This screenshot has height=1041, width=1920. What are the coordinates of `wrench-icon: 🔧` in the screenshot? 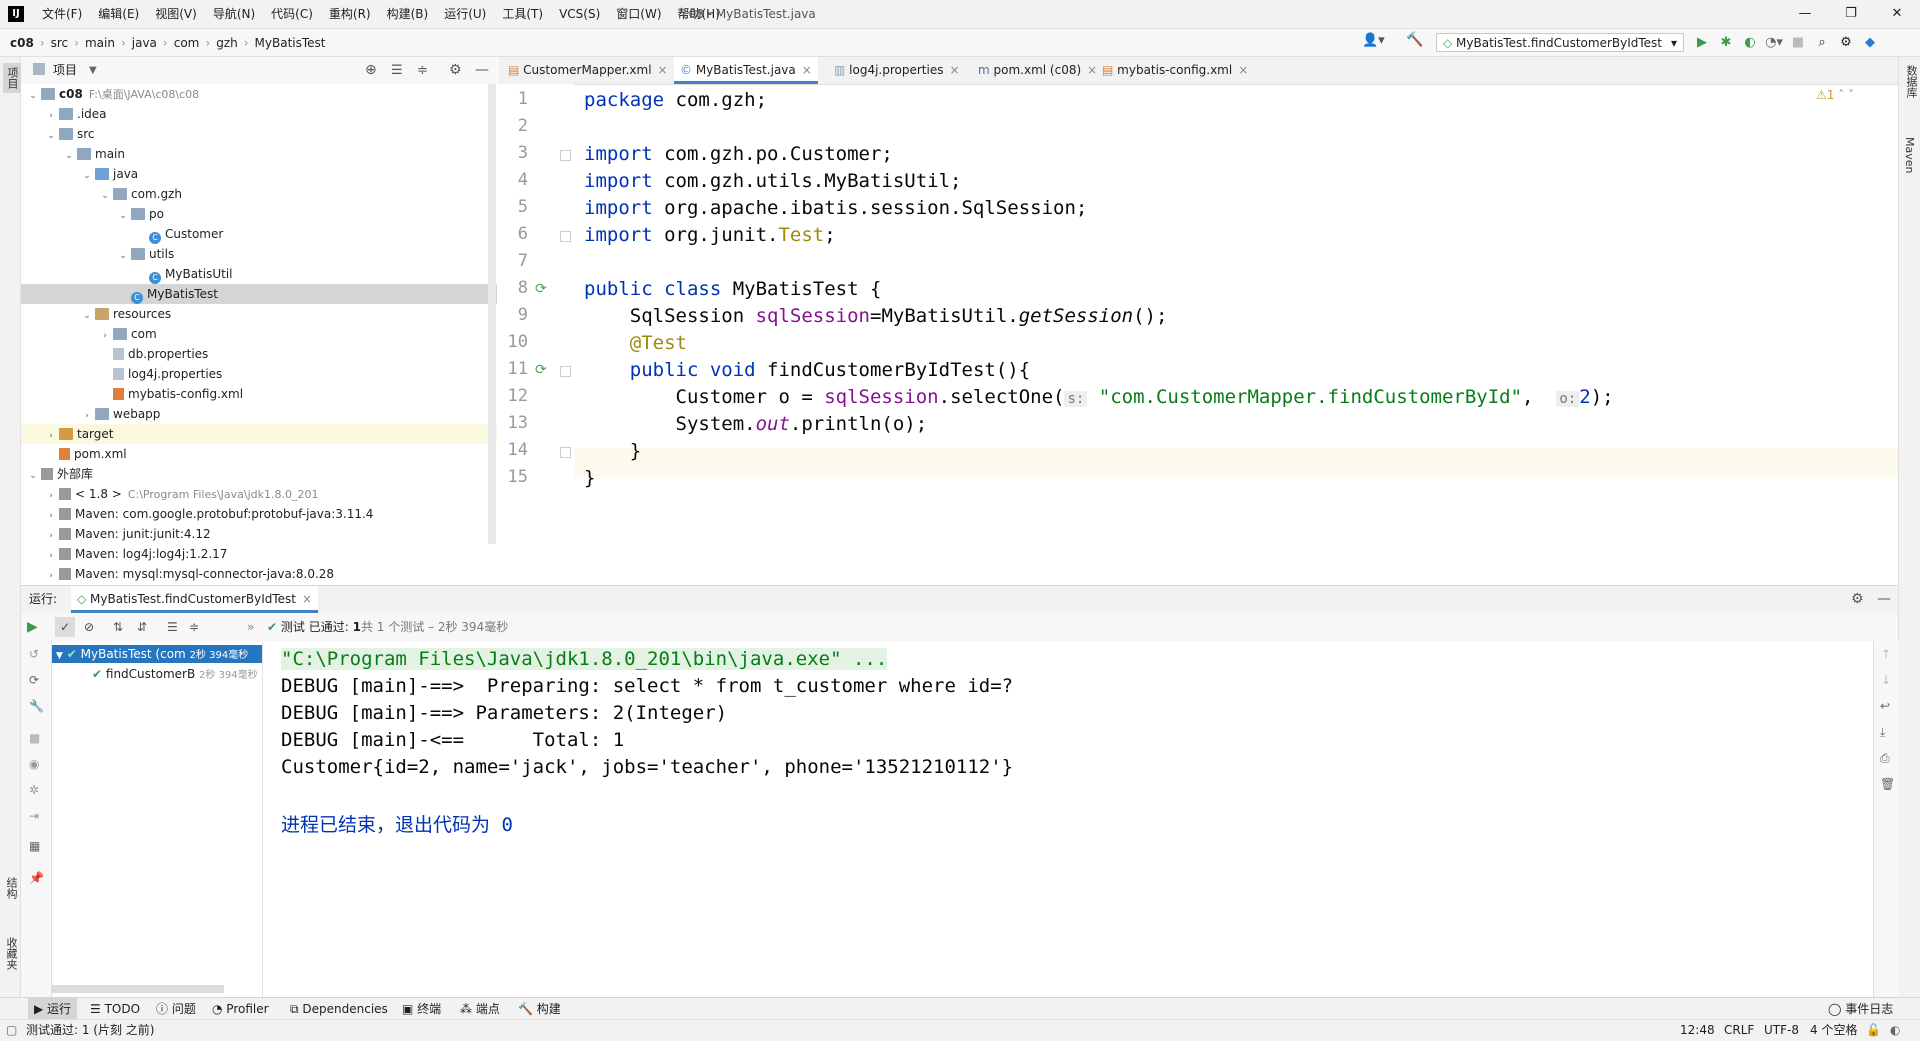 It's located at (36, 706).